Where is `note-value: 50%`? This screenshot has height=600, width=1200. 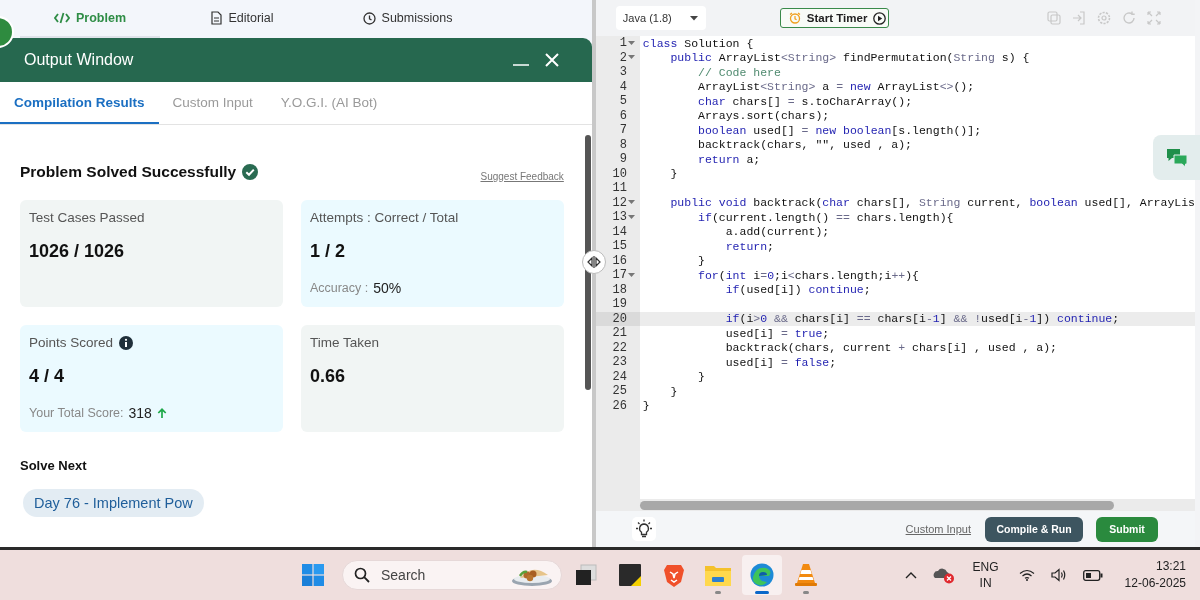
note-value: 50% is located at coordinates (387, 288).